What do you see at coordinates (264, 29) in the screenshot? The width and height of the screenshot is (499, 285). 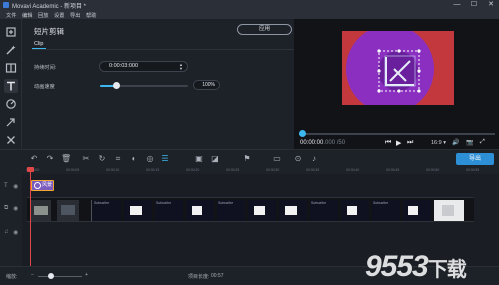 I see `apply-button: 应用` at bounding box center [264, 29].